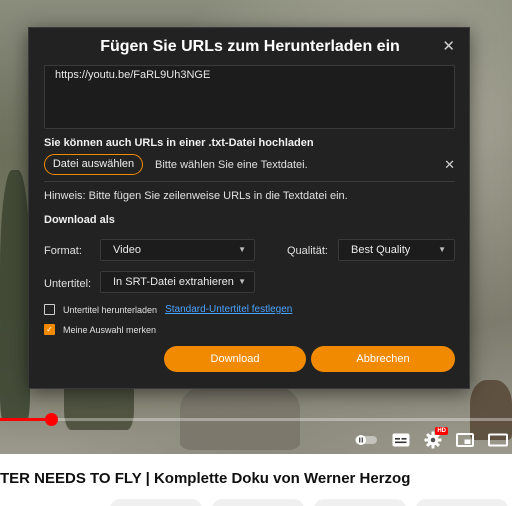  Describe the element at coordinates (110, 309) in the screenshot. I see `download-subtitles-label: Untertitel herunterladen` at that location.